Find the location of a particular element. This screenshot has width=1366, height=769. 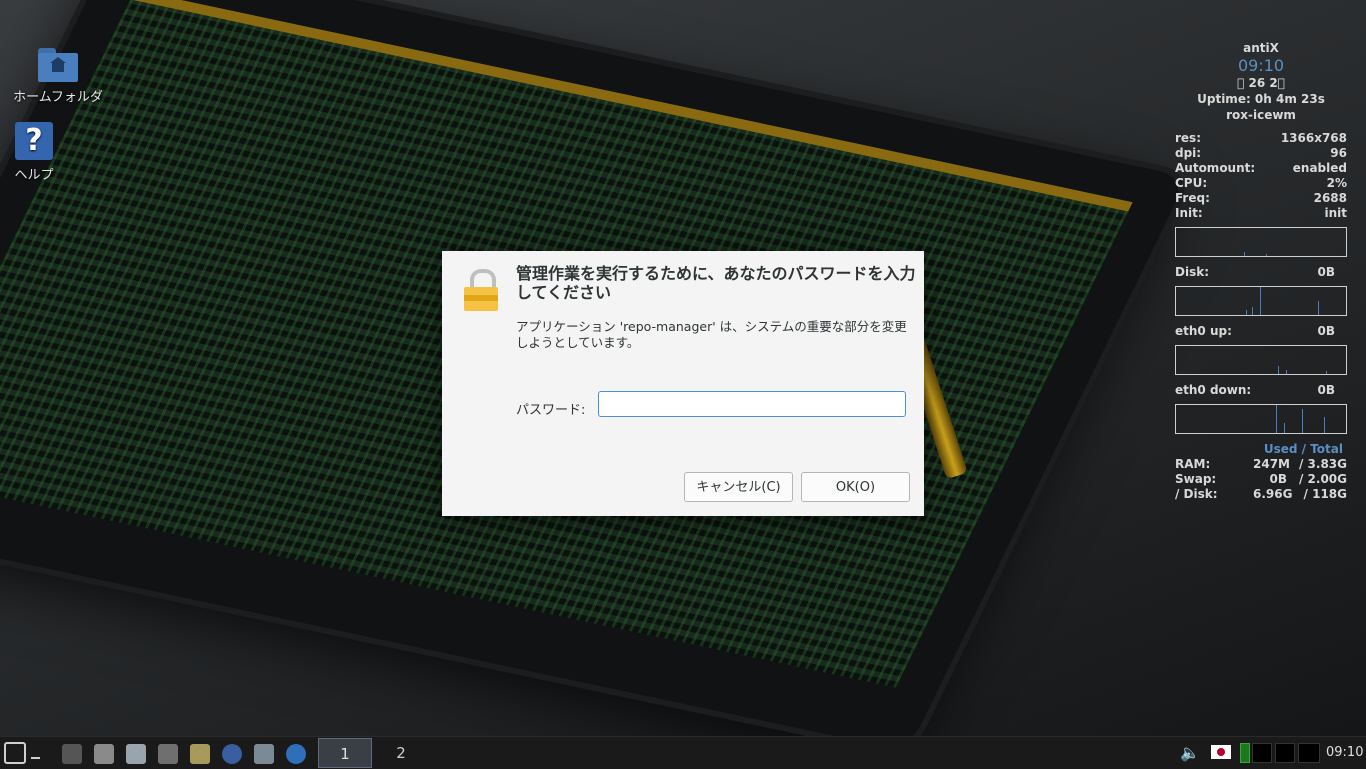

conky-disk-row: Disk: 0B is located at coordinates (1255, 272).